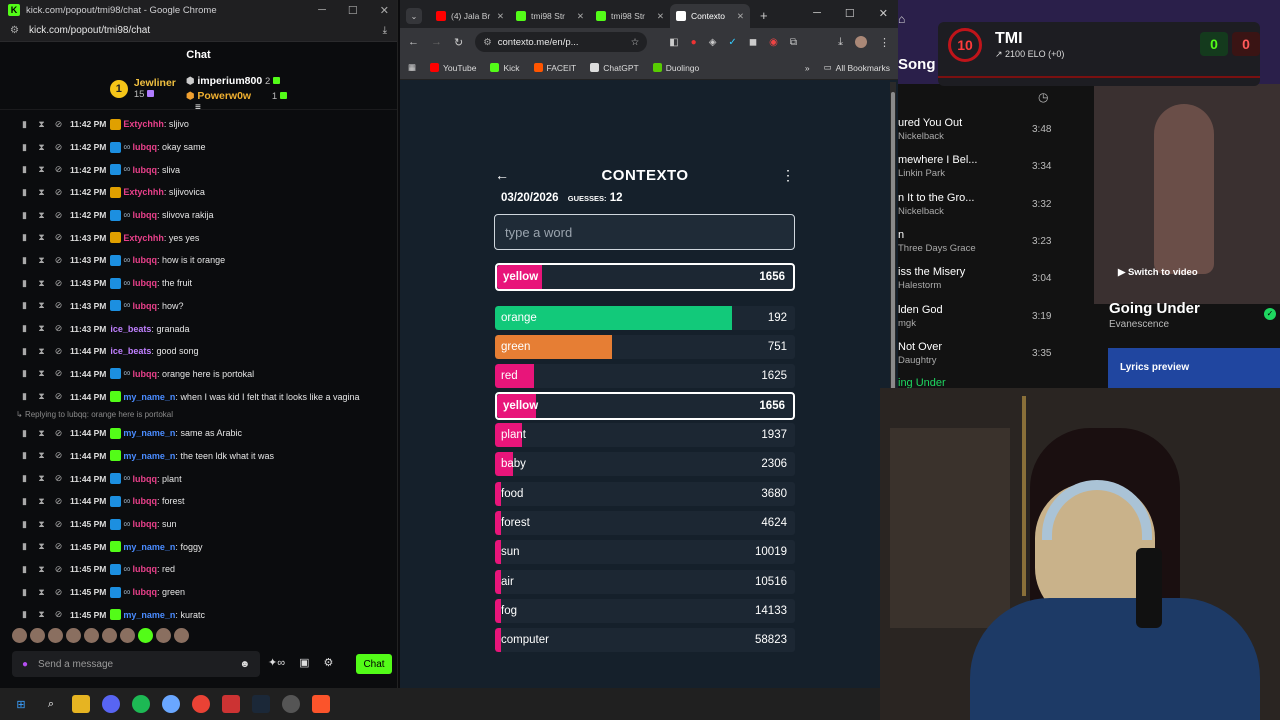 The height and width of the screenshot is (720, 1280). Describe the element at coordinates (990, 315) in the screenshot. I see `track-row: lden God mgk 3:19` at that location.